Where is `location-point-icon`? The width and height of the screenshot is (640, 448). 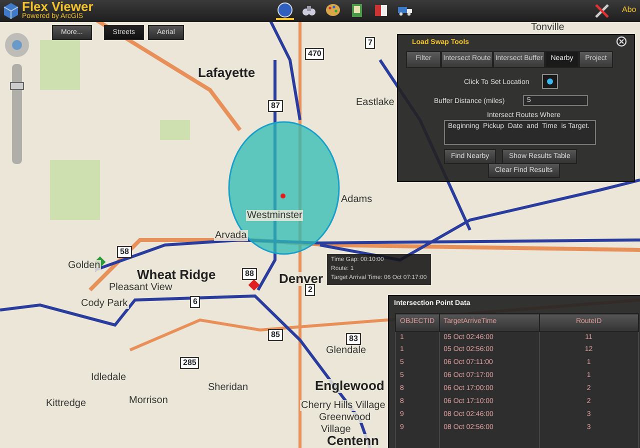 location-point-icon is located at coordinates (283, 196).